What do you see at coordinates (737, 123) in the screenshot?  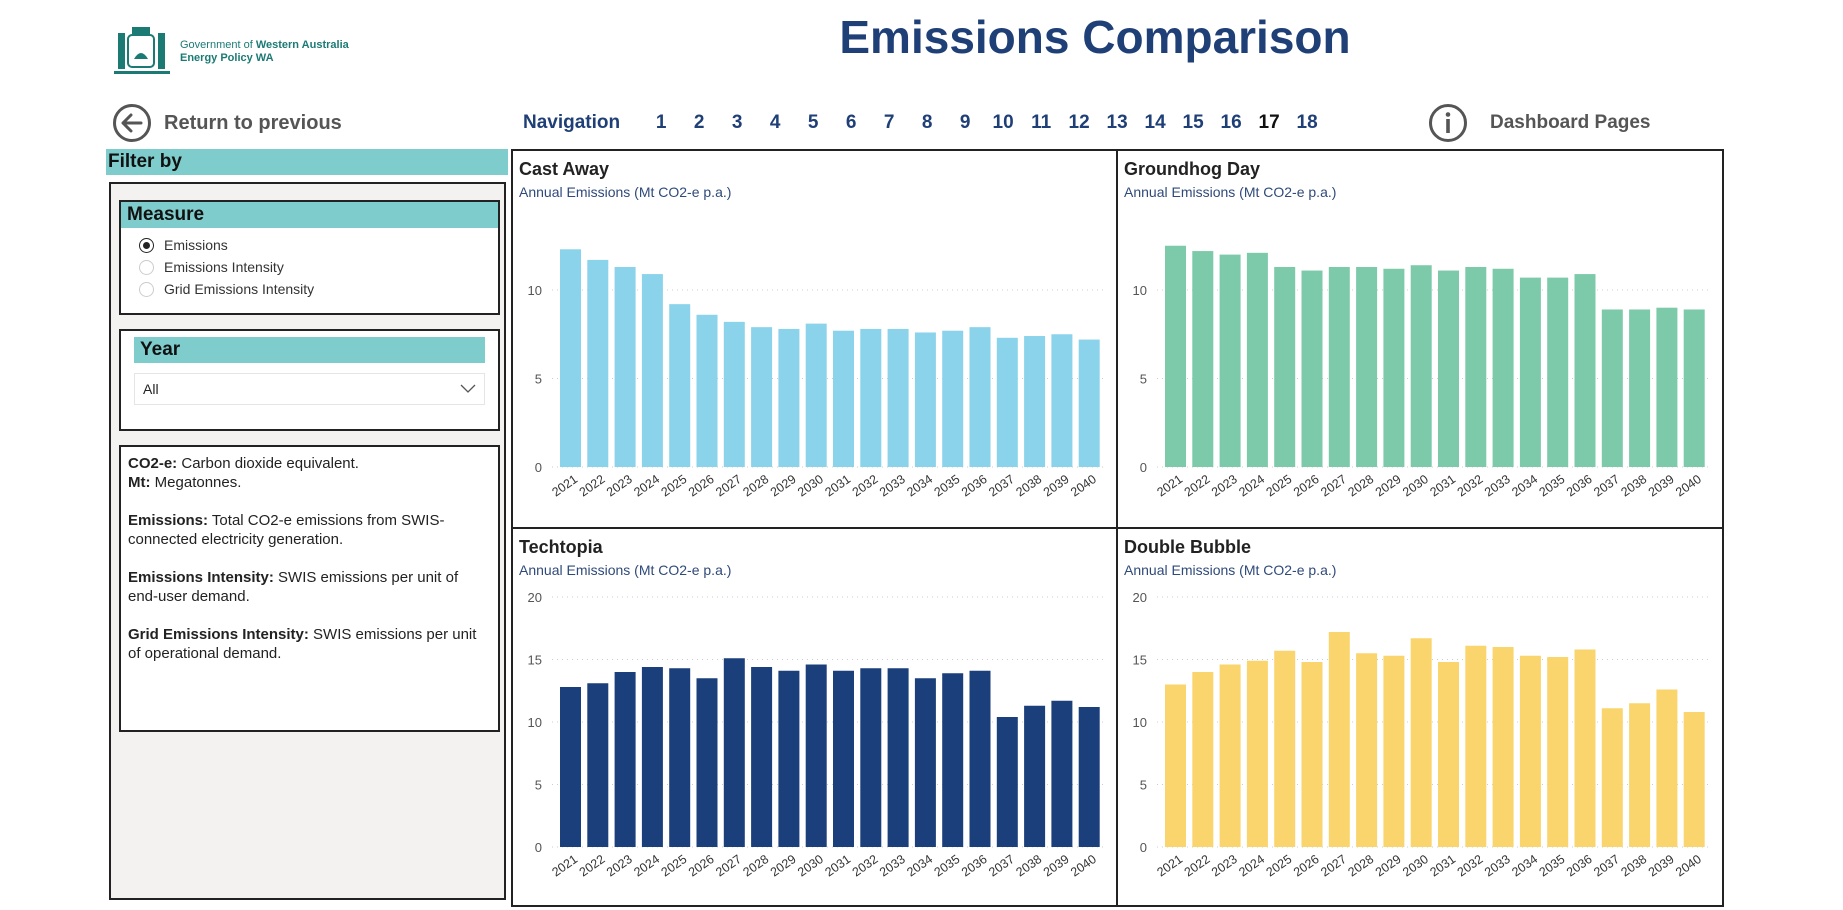 I see `nav-page-3: 3` at bounding box center [737, 123].